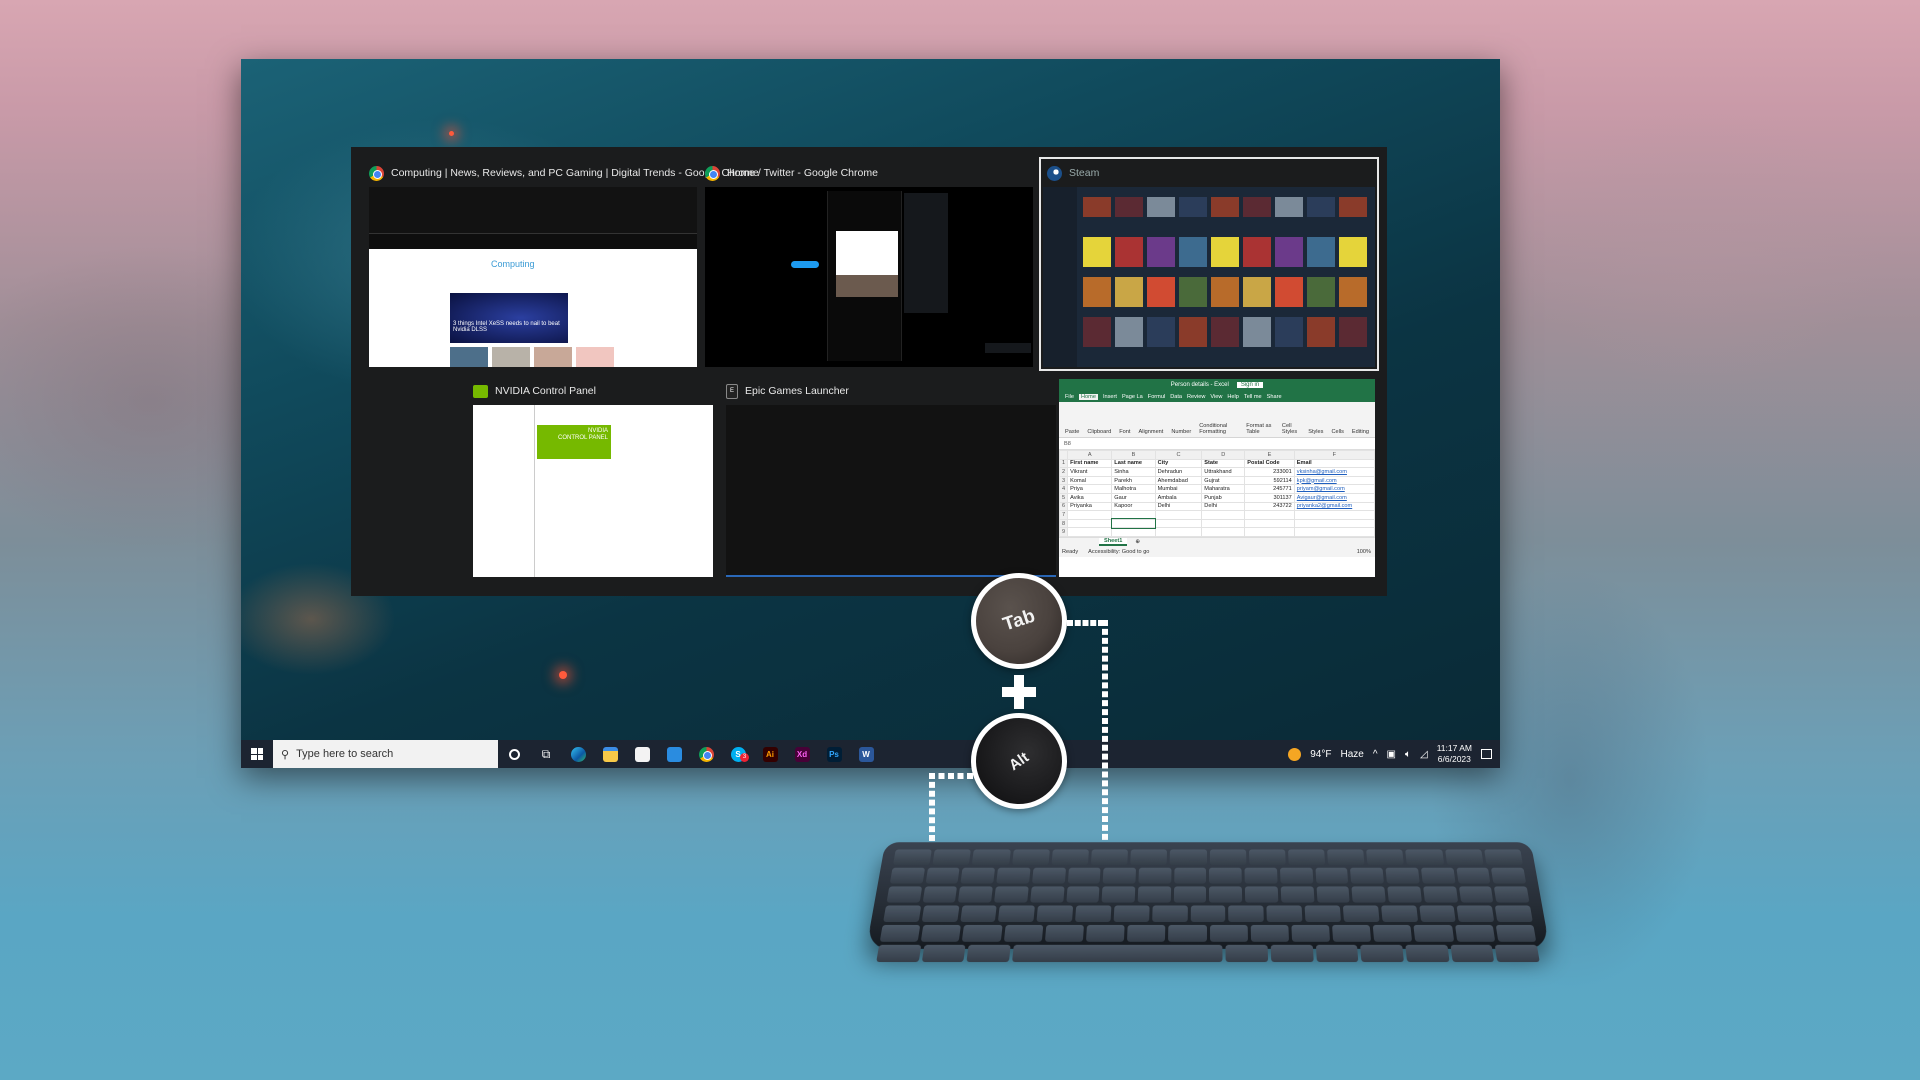 The image size is (1920, 1080). I want to click on chrome-icon, so click(706, 754).